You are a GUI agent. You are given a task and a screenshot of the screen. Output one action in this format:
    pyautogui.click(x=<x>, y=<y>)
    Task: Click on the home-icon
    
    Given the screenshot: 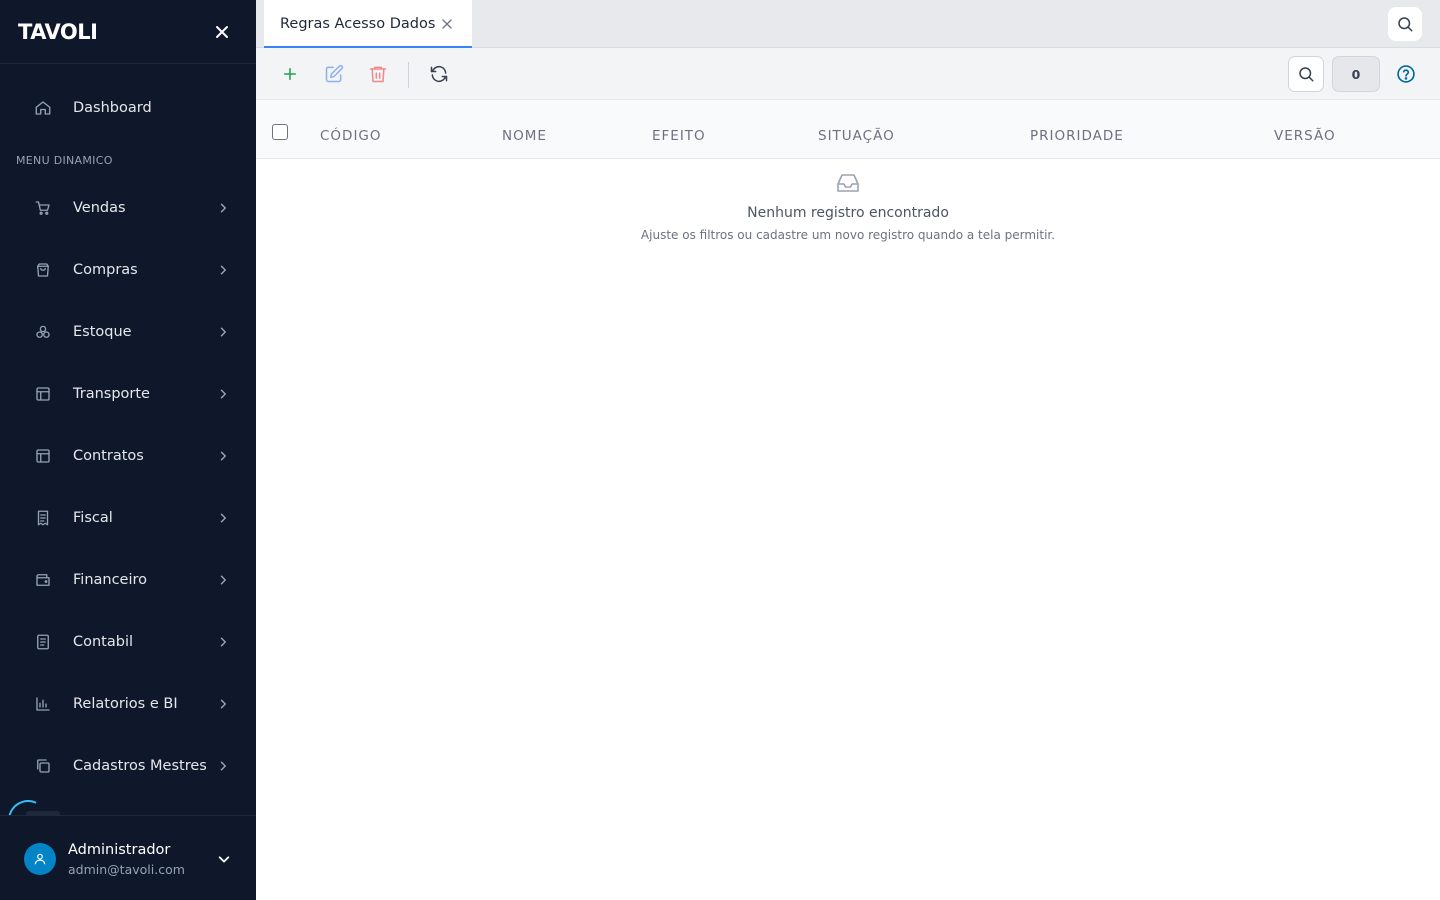 What is the action you would take?
    pyautogui.click(x=43, y=108)
    